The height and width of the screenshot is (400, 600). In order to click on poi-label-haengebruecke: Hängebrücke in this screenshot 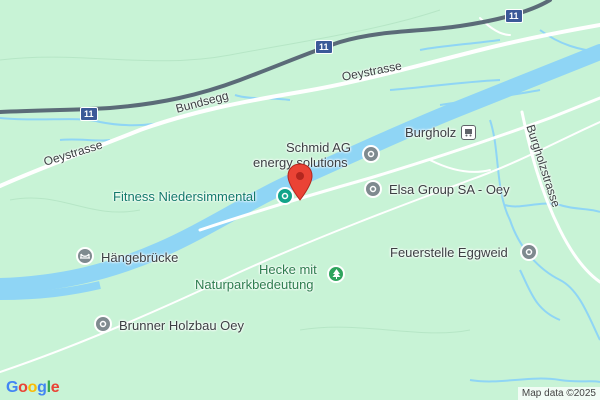, I will do `click(139, 258)`.